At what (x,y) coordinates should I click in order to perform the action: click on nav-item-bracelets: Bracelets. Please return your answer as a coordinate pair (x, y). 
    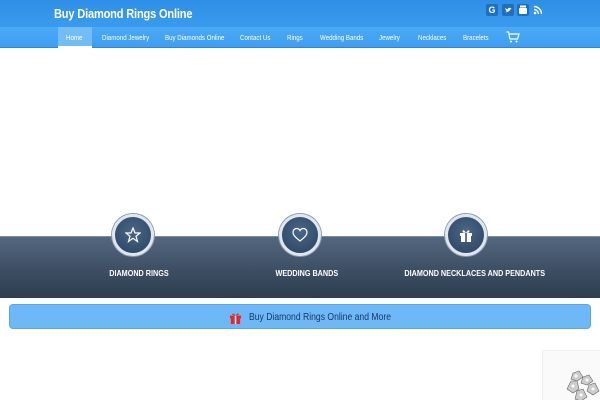
    Looking at the image, I should click on (476, 37).